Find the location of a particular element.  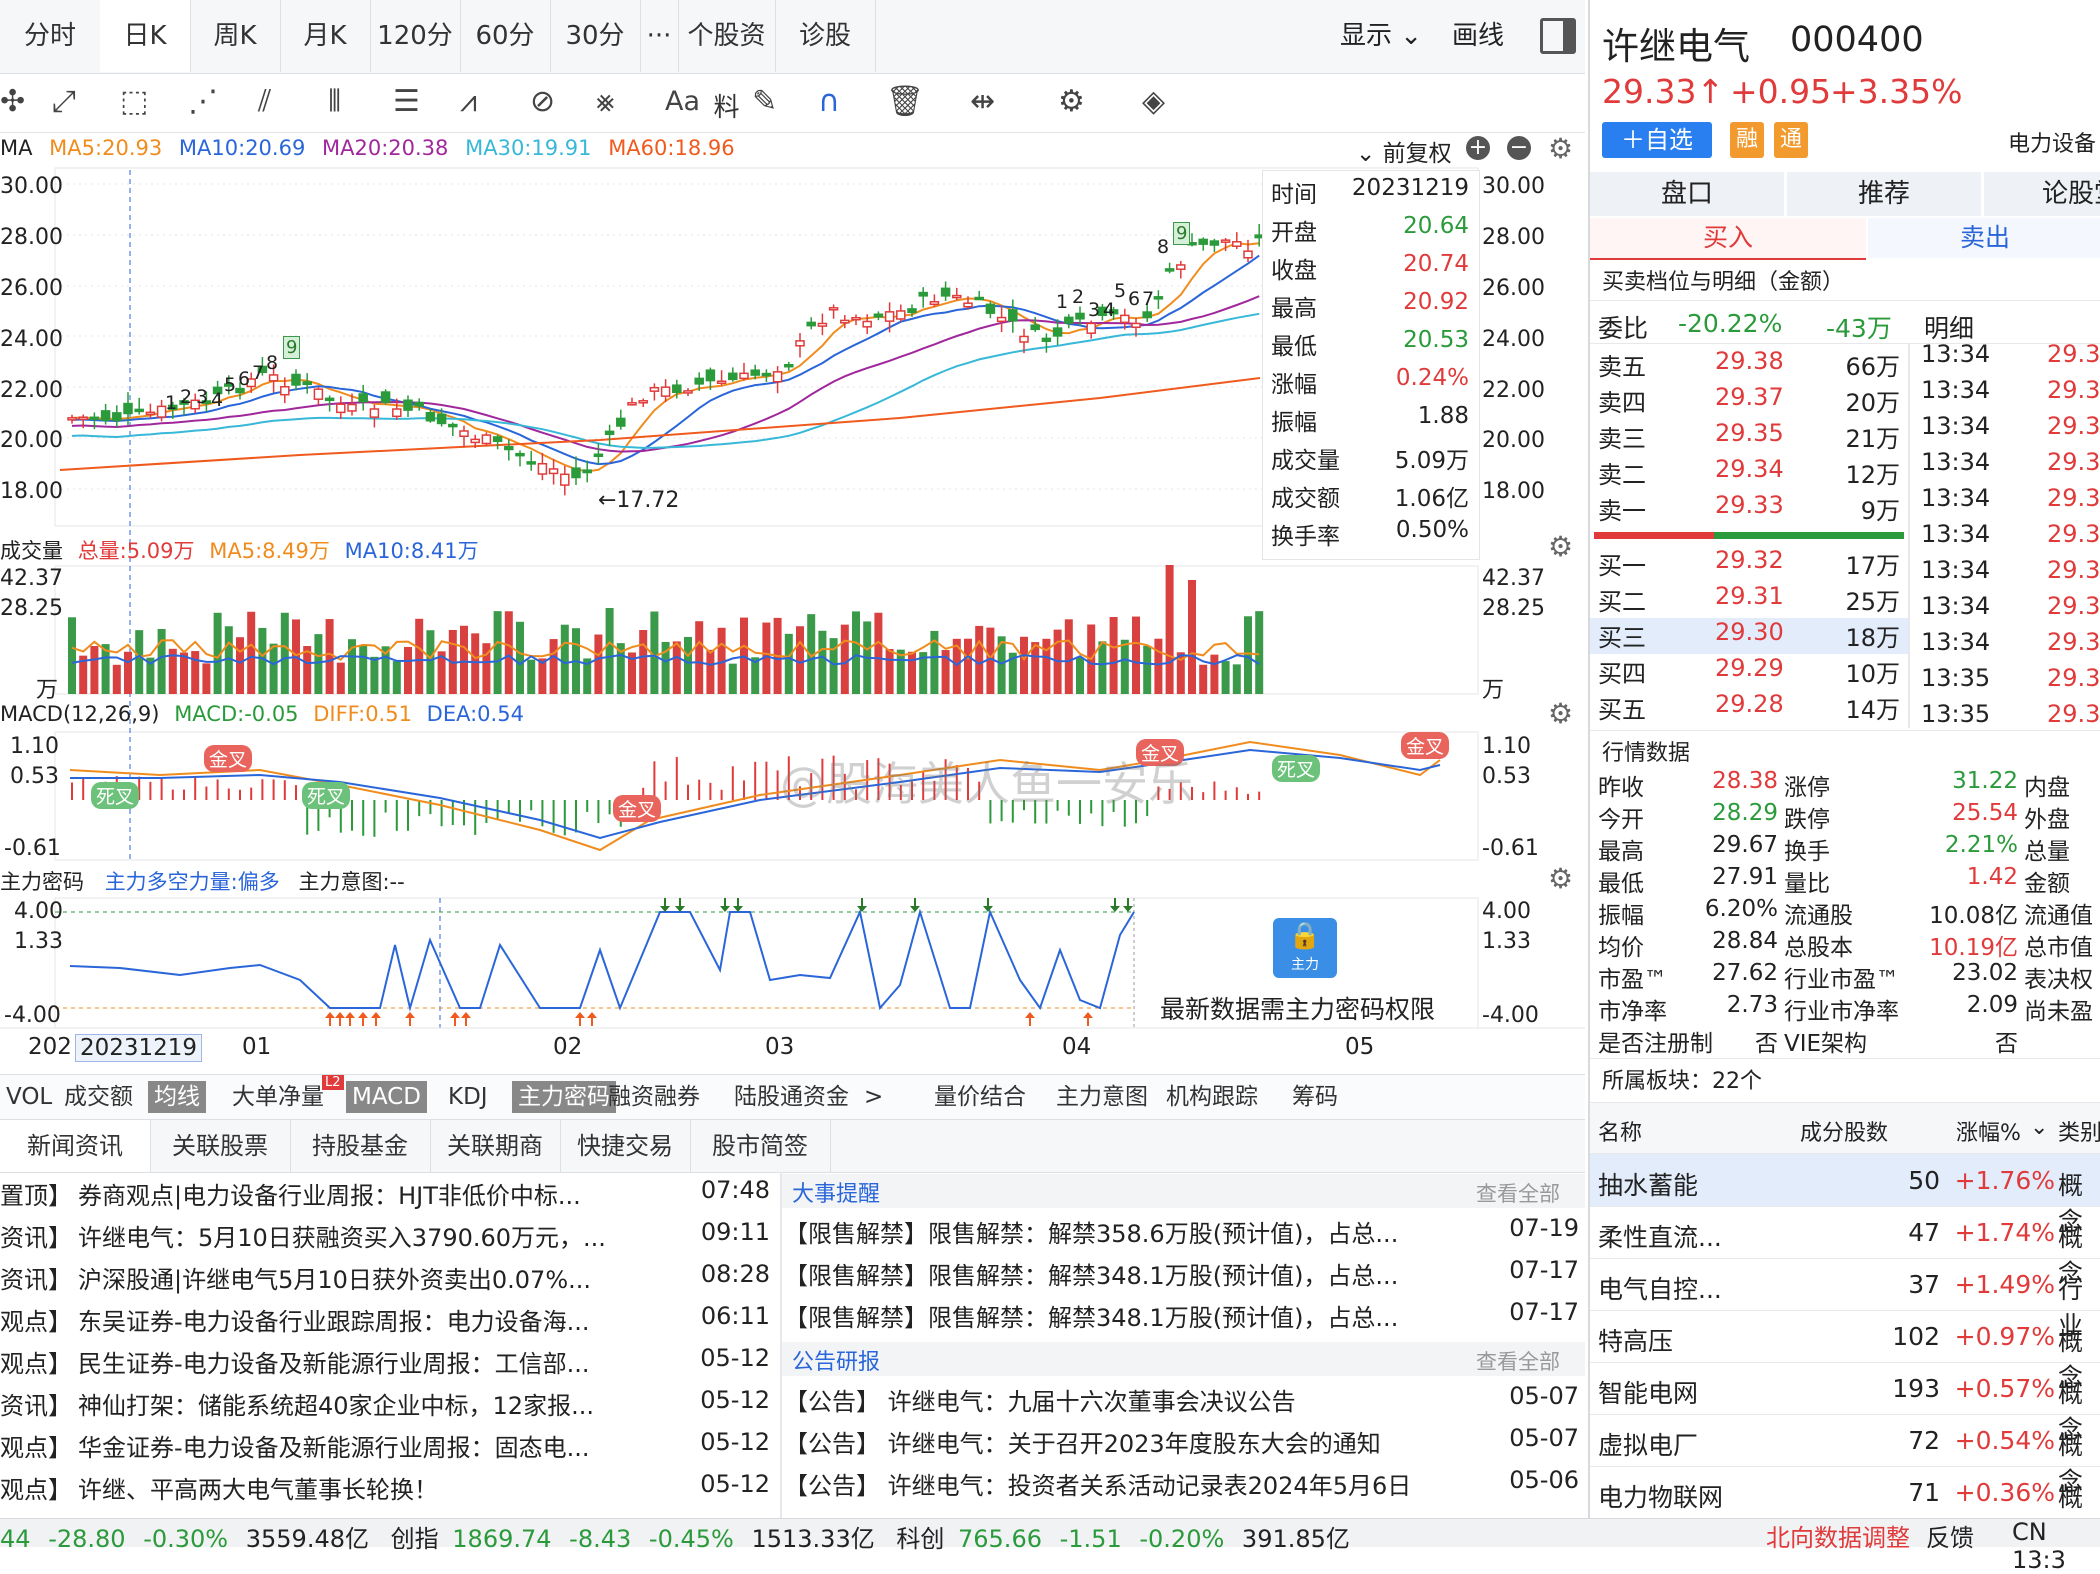

sector-row: 柔性直流... 47 +1.74% 概念 is located at coordinates (1845, 1247).